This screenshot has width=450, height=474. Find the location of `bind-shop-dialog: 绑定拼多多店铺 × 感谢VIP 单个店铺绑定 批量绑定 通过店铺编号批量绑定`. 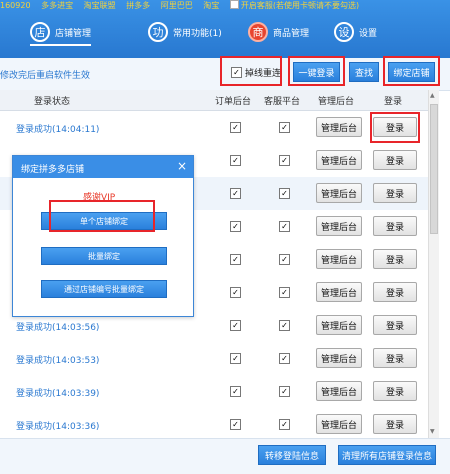

bind-shop-dialog: 绑定拼多多店铺 × 感谢VIP 单个店铺绑定 批量绑定 通过店铺编号批量绑定 is located at coordinates (103, 236).